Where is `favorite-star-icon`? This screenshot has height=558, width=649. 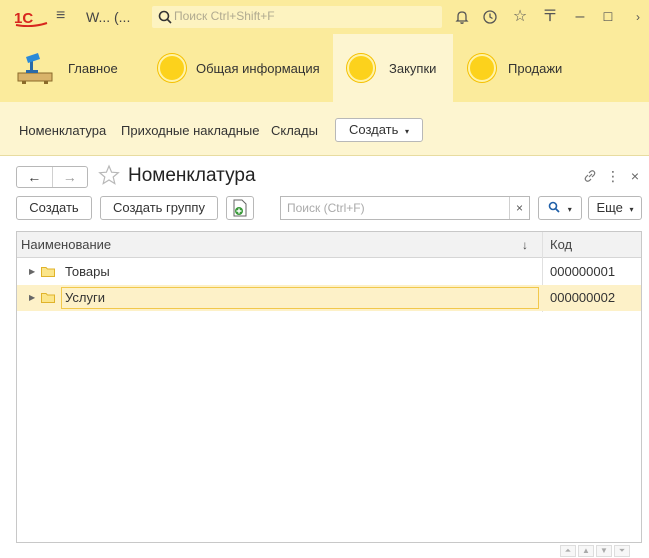
favorite-star-icon is located at coordinates (109, 175).